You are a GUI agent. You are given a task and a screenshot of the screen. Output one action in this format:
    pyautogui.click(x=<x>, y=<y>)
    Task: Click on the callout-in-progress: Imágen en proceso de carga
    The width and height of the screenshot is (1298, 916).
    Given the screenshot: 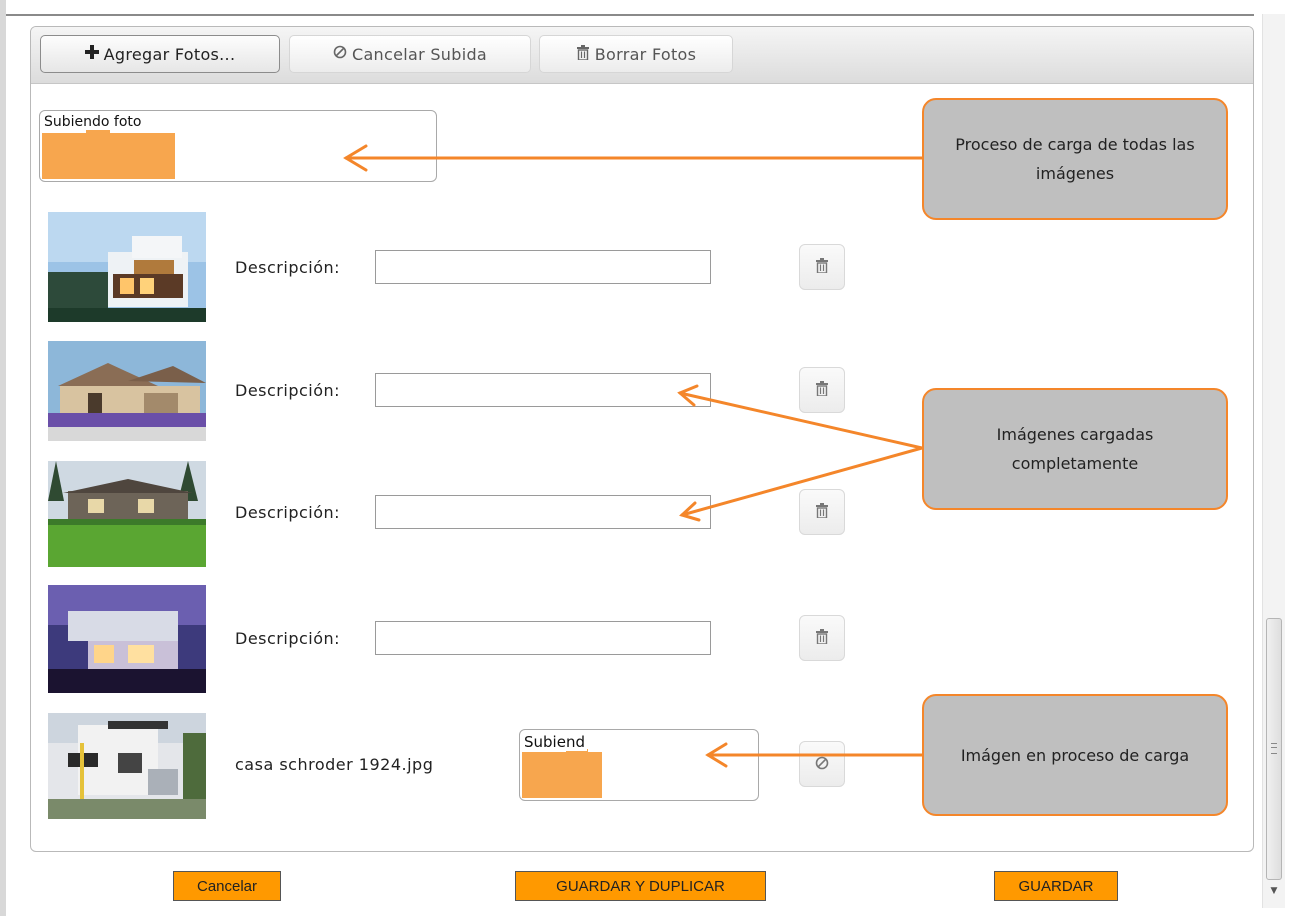 What is the action you would take?
    pyautogui.click(x=1075, y=755)
    